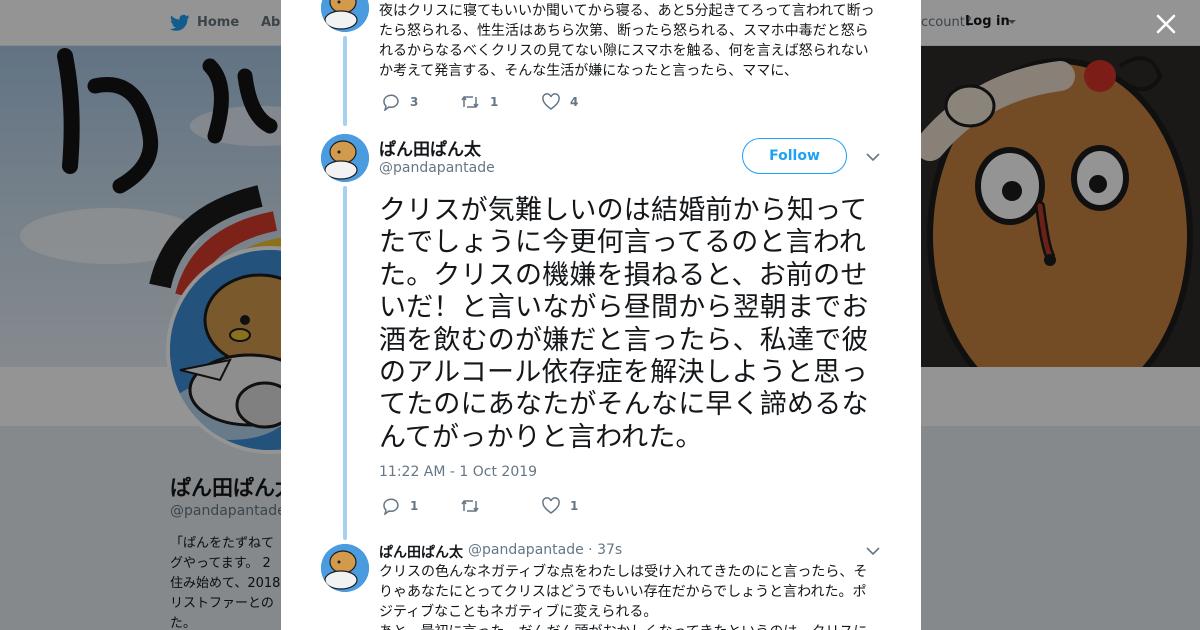 The height and width of the screenshot is (630, 1200). Describe the element at coordinates (414, 102) in the screenshot. I see `reply-count: 3` at that location.